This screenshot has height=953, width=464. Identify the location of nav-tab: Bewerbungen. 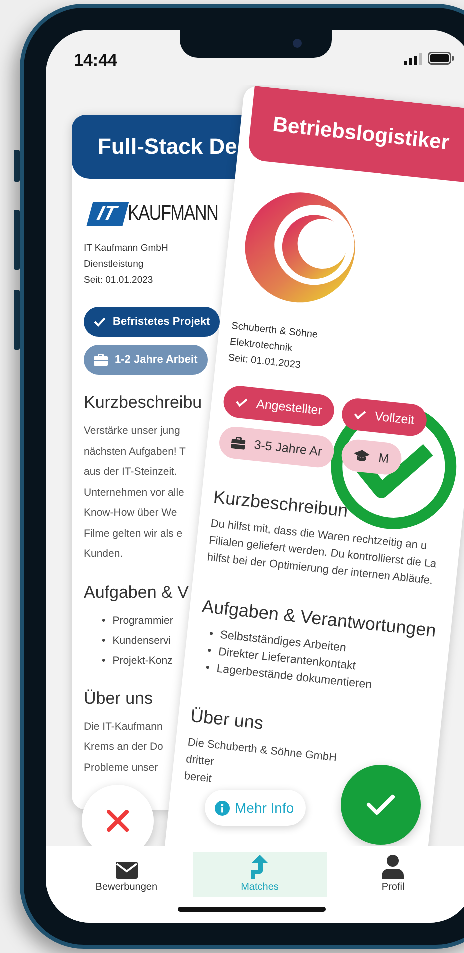
(127, 874).